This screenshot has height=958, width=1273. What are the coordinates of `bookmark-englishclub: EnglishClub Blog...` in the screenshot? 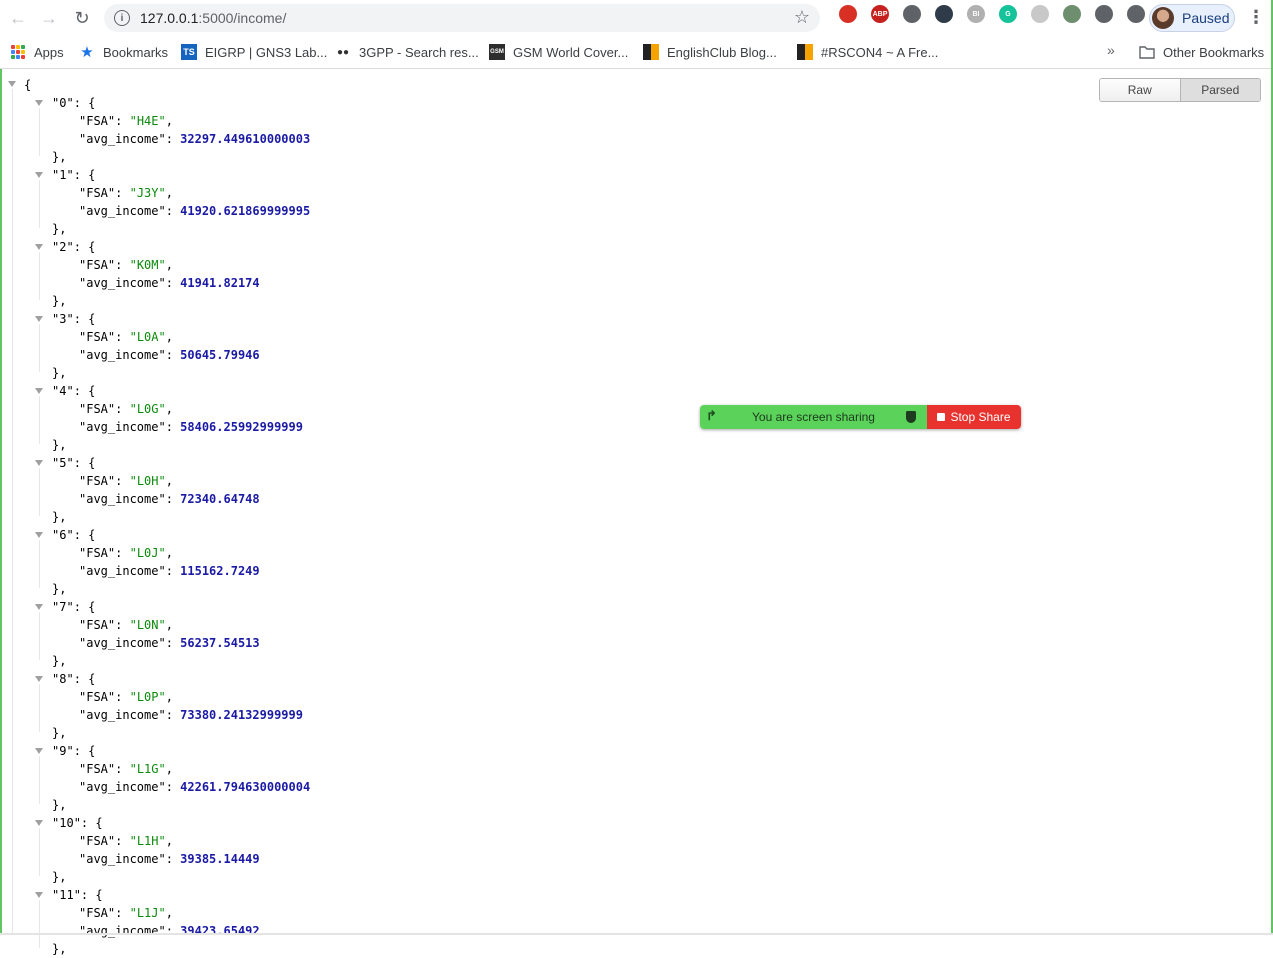 It's located at (710, 52).